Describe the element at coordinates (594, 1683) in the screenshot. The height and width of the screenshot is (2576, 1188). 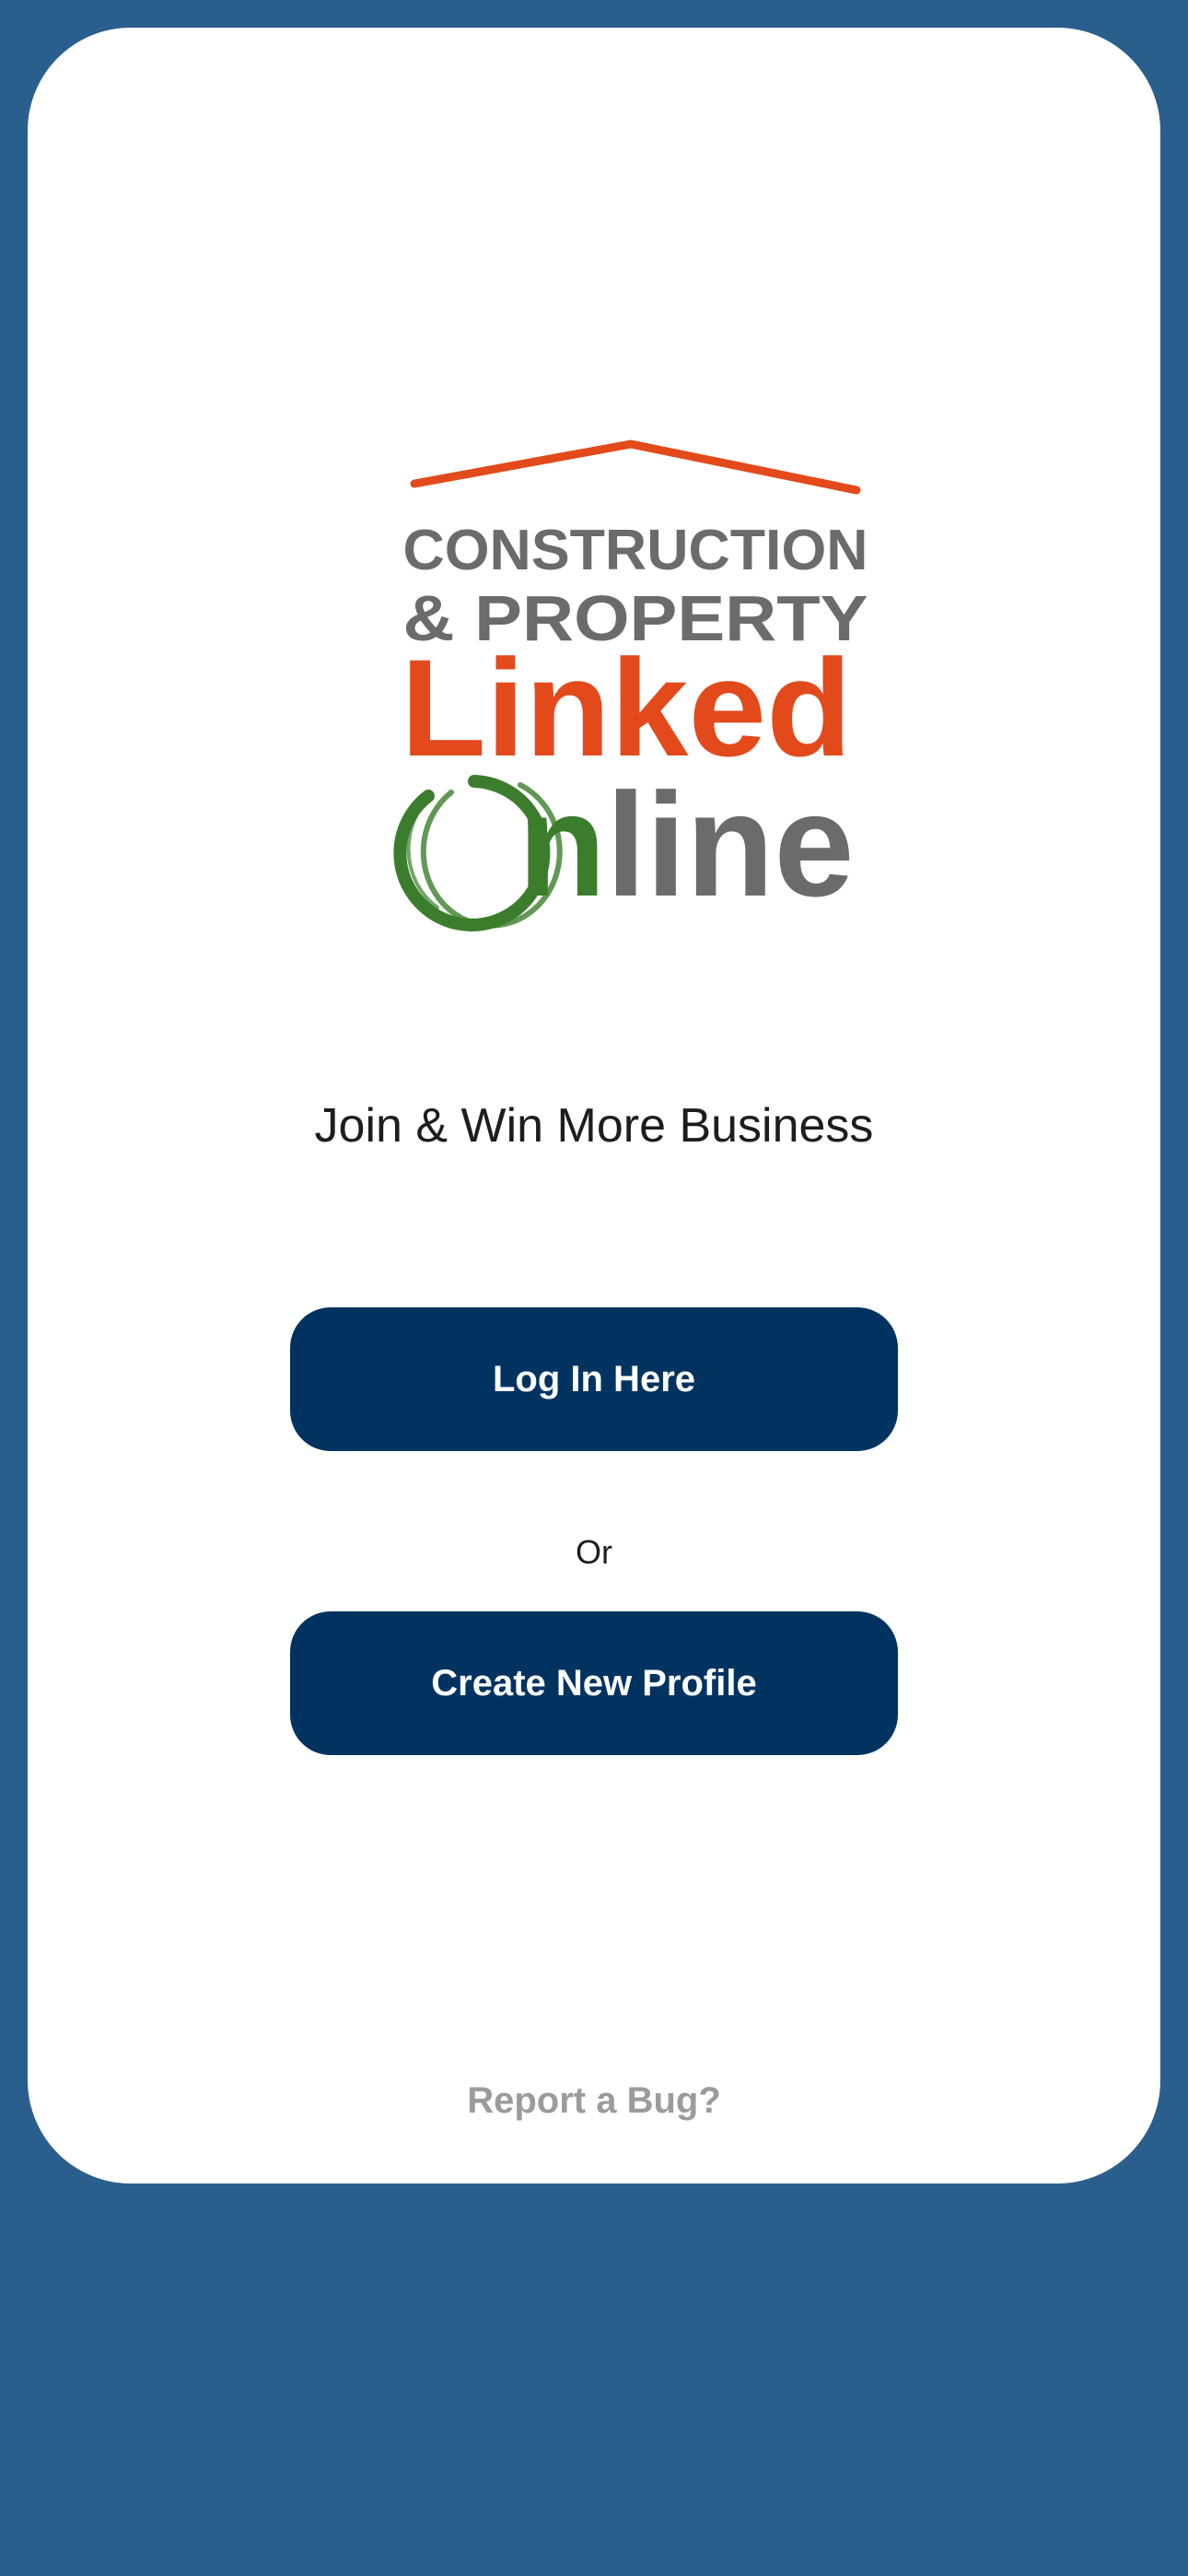
I see `create-new-profile-button: Create New Profile` at that location.